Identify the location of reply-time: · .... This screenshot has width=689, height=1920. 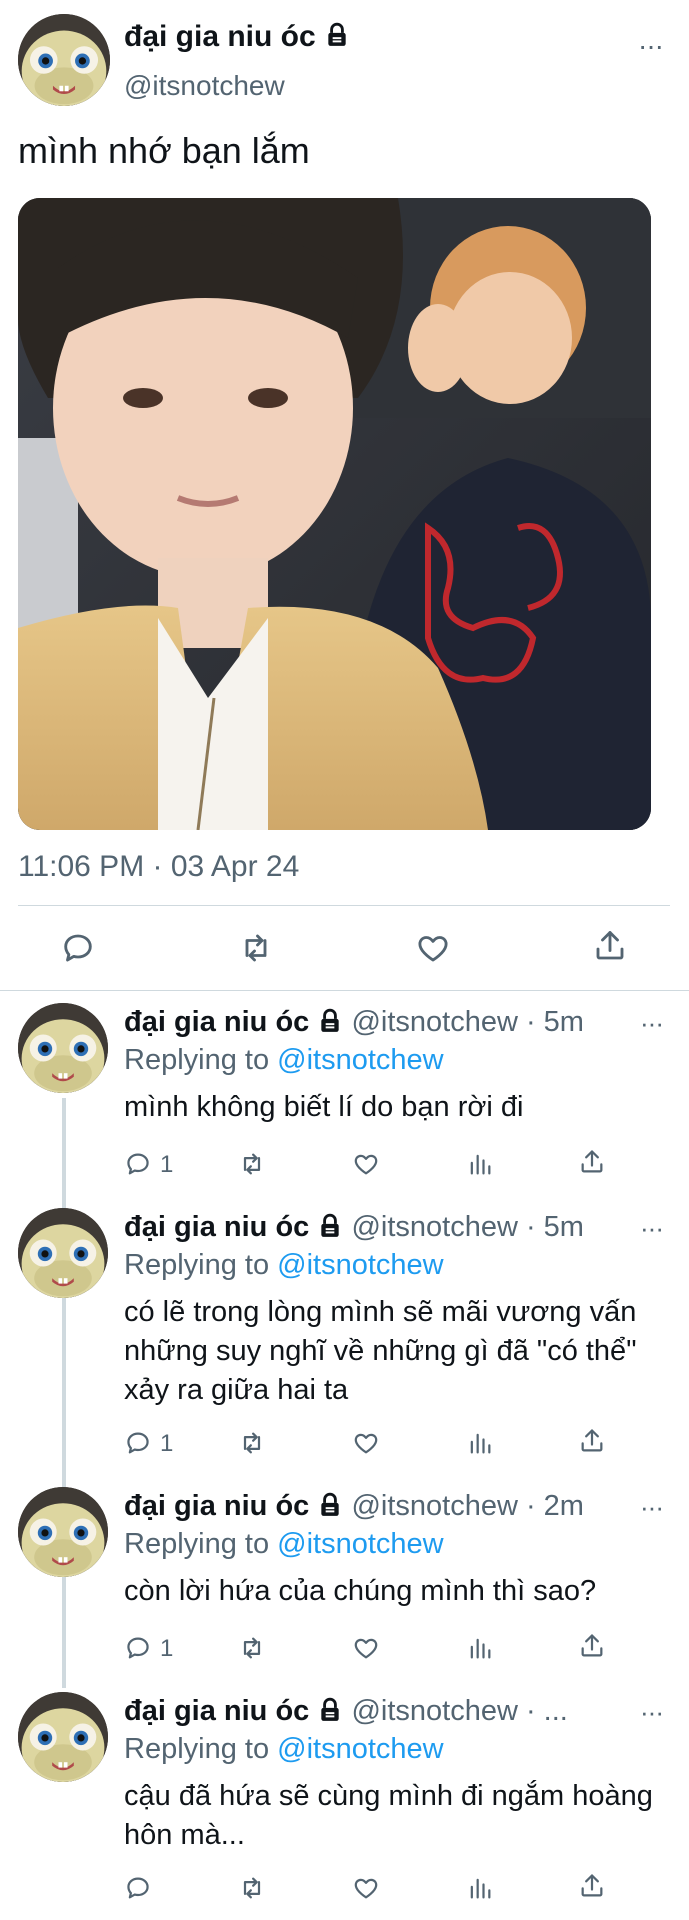
(547, 1711).